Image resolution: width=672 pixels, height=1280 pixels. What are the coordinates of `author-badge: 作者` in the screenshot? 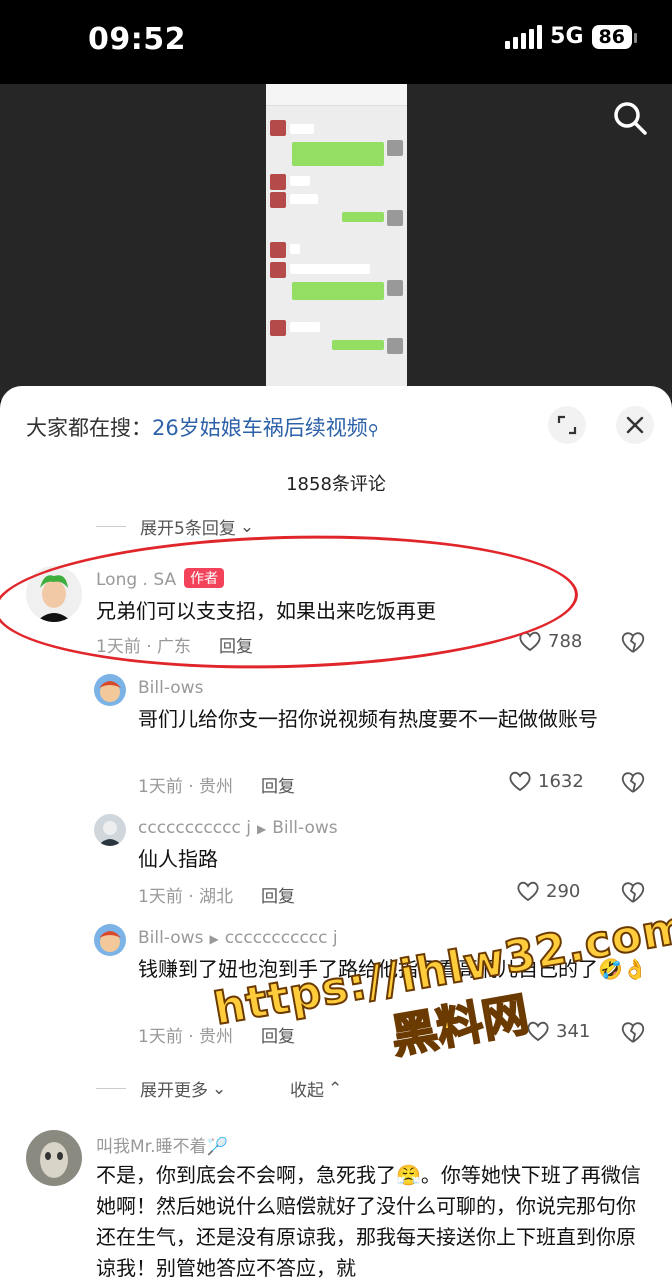 It's located at (204, 578).